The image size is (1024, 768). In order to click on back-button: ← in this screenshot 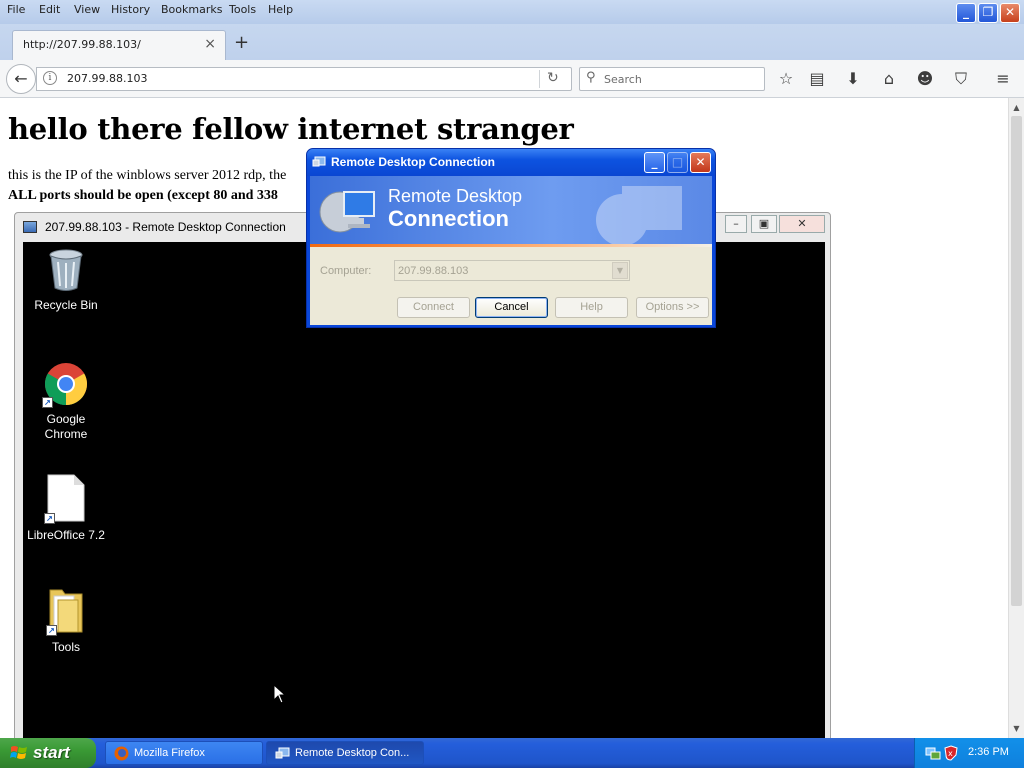, I will do `click(21, 79)`.